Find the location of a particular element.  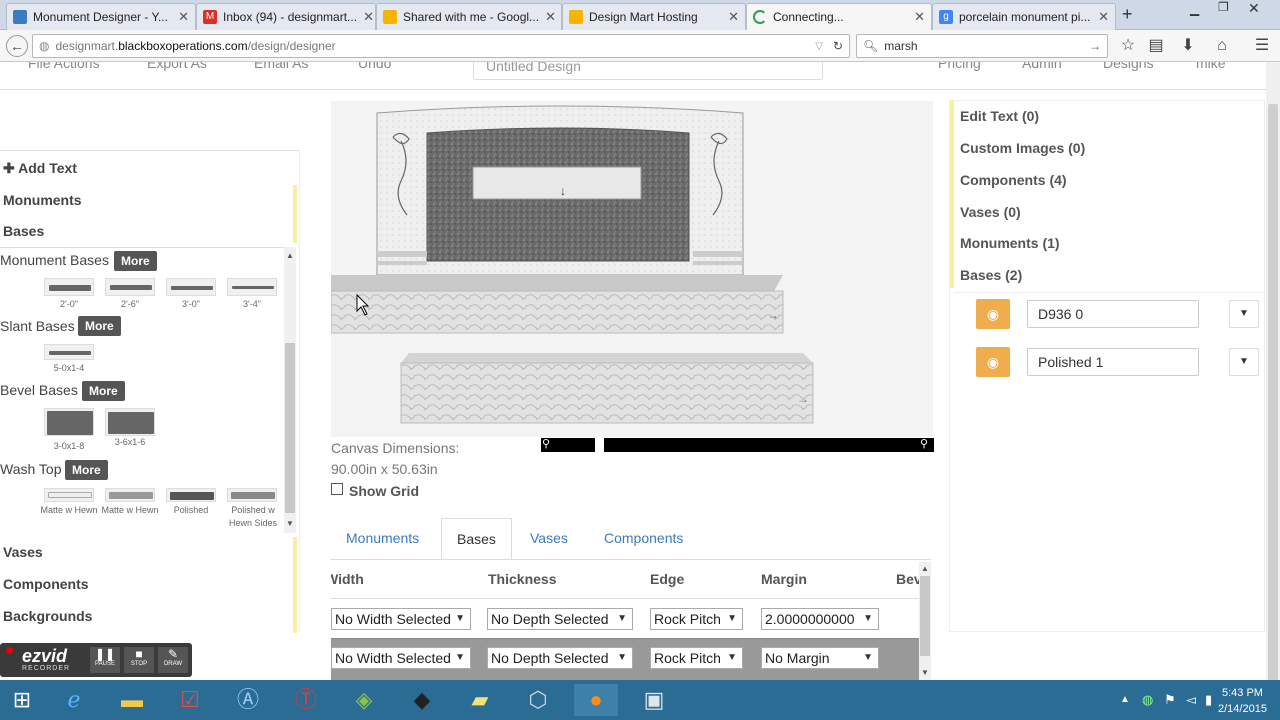

design-name-input: Untitled Design is located at coordinates (648, 71).